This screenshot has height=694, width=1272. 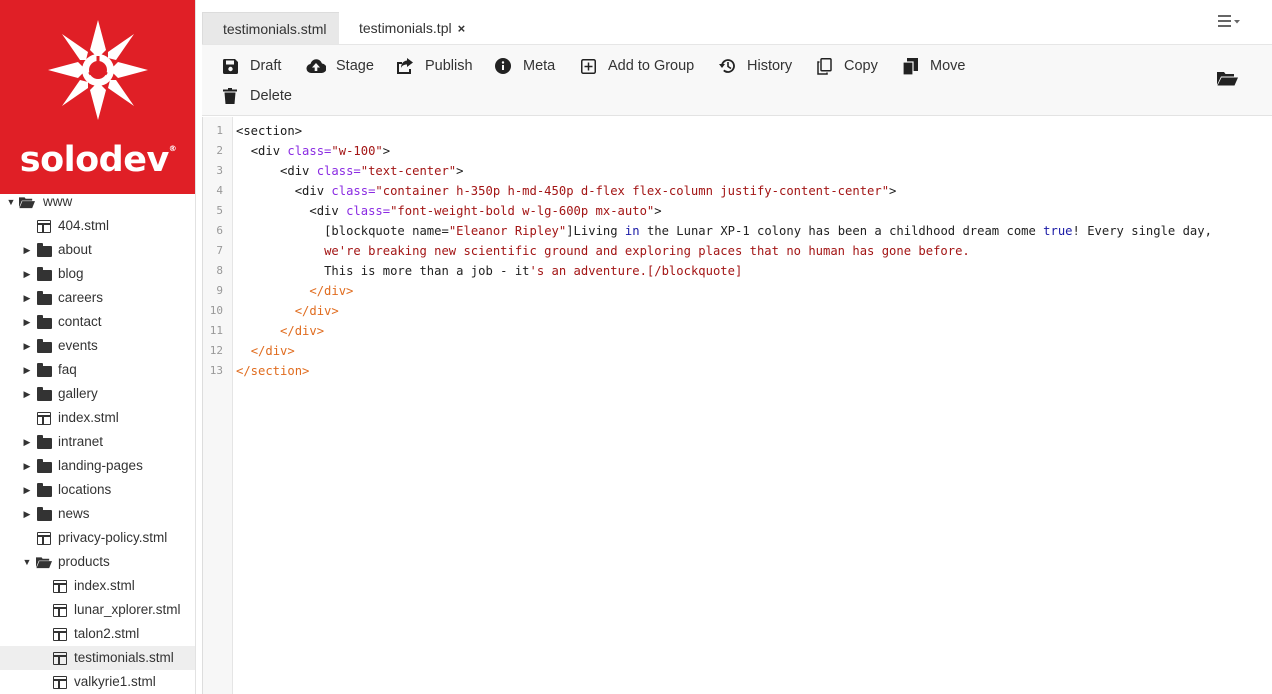 I want to click on meta-label: Meta, so click(x=539, y=66).